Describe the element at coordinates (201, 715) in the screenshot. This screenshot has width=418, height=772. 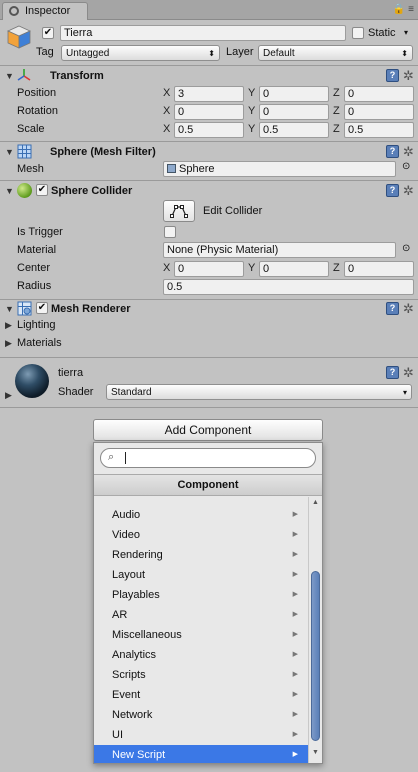
I see `popup-menu-item: Network ▶` at that location.